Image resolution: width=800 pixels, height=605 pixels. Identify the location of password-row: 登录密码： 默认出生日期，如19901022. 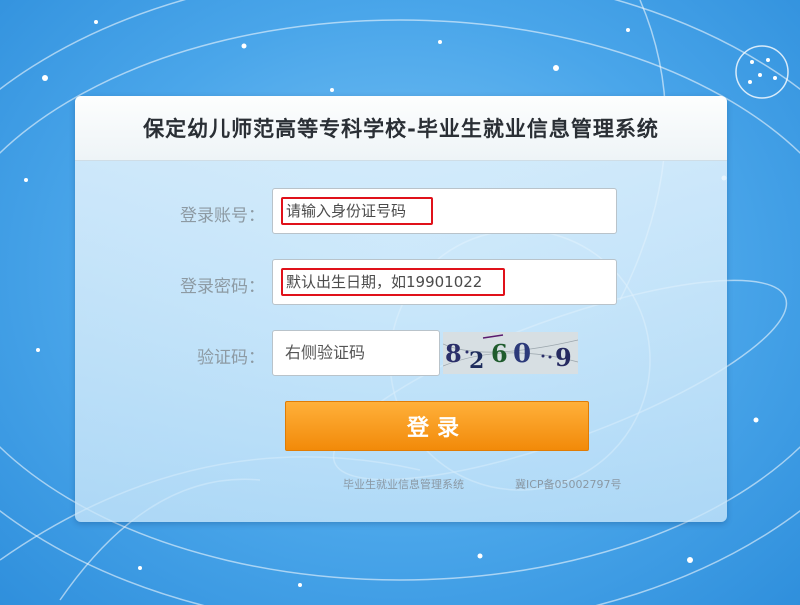
(401, 283).